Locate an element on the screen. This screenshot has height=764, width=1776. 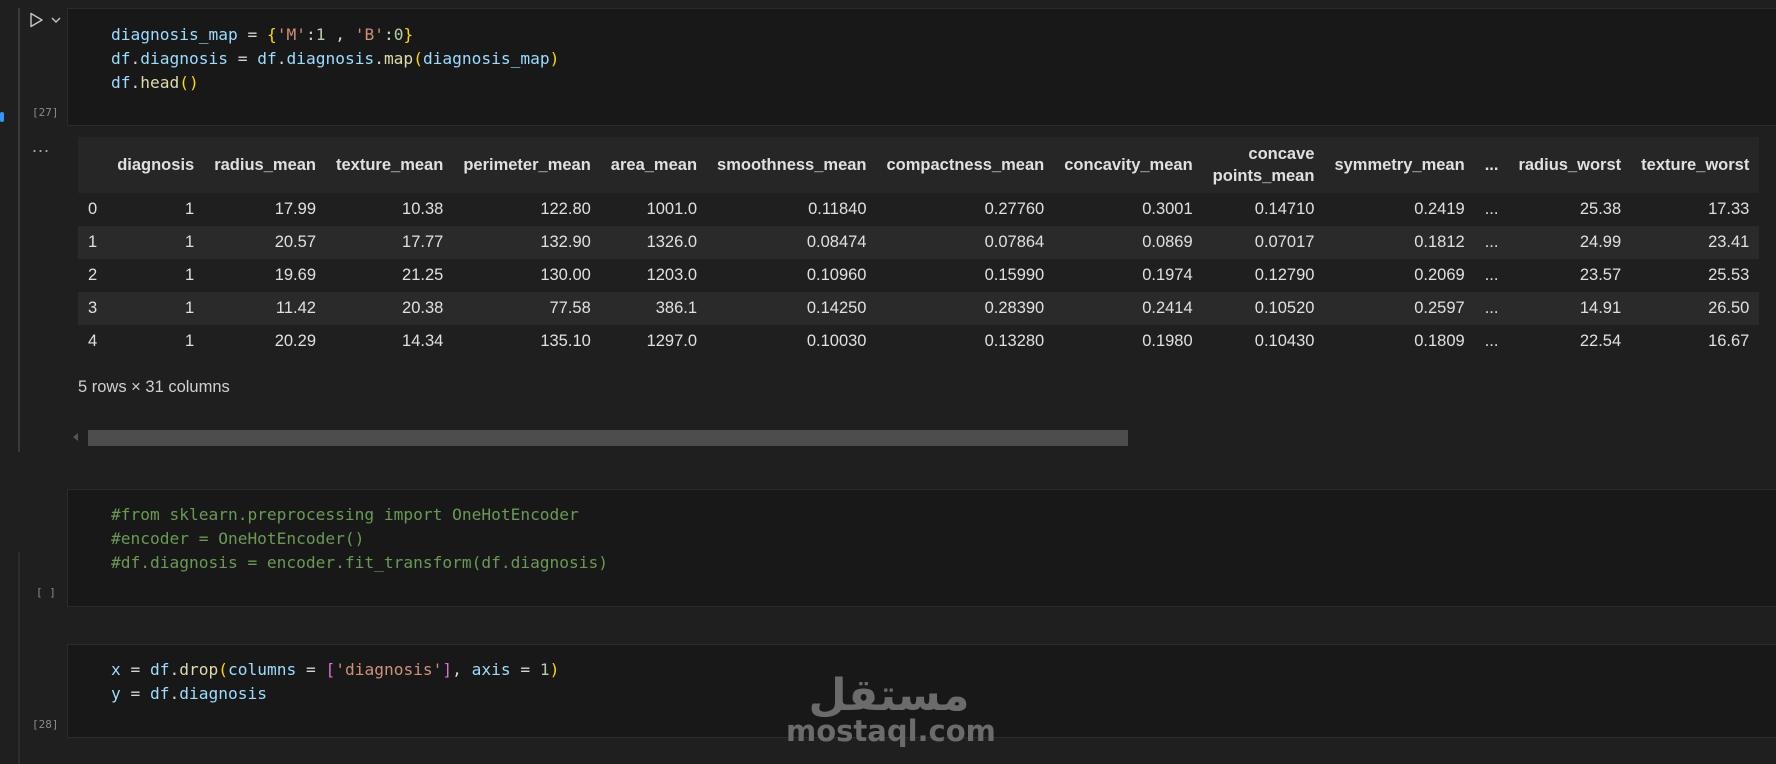
table-cell: 0.1809 is located at coordinates (1439, 341).